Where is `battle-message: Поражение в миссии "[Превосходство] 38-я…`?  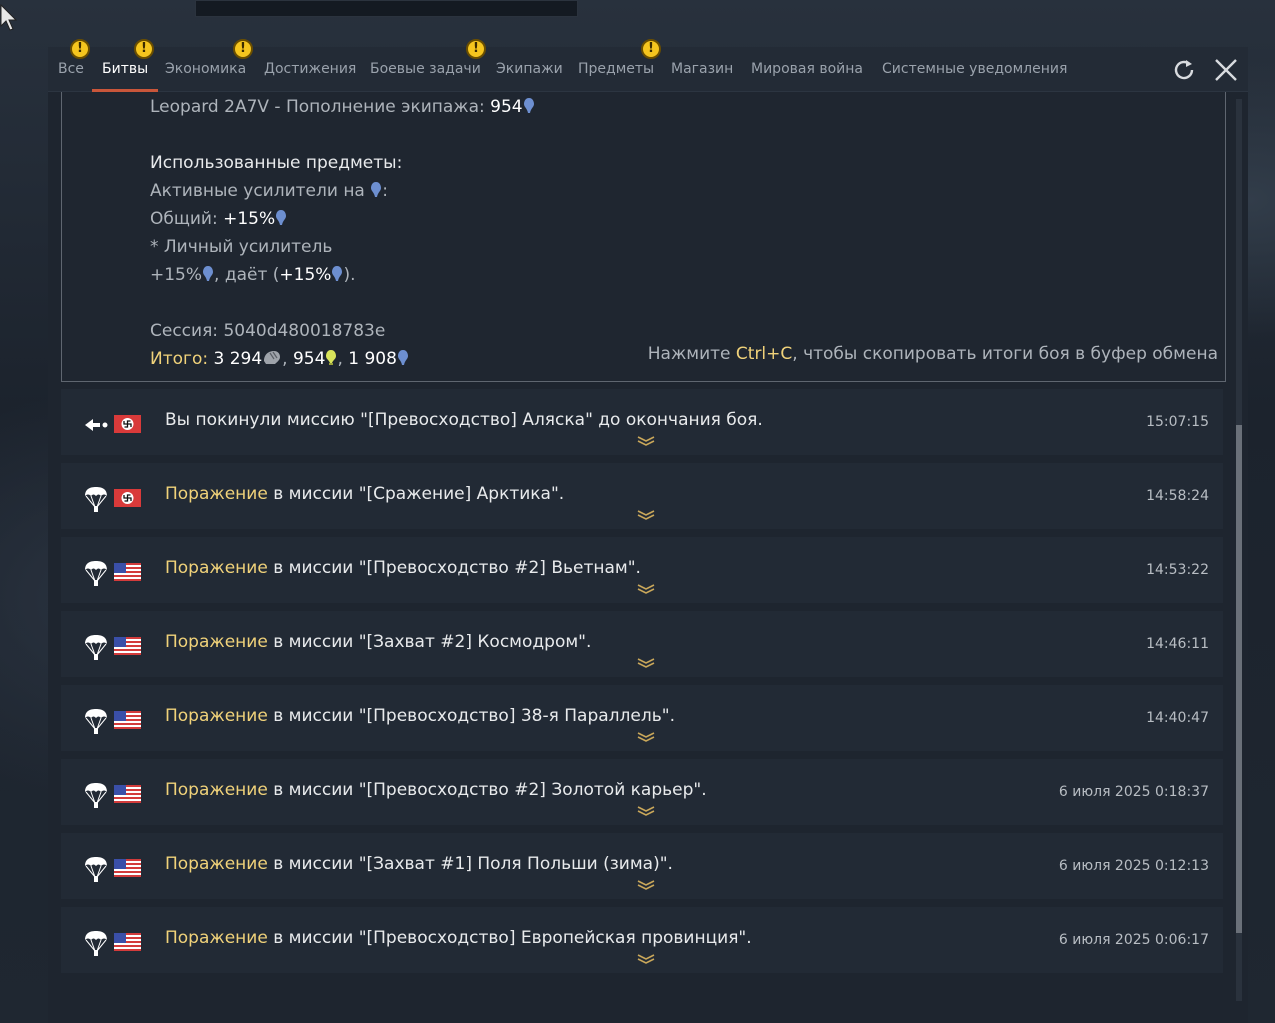
battle-message: Поражение в миссии "[Превосходство] 38-я… is located at coordinates (420, 716).